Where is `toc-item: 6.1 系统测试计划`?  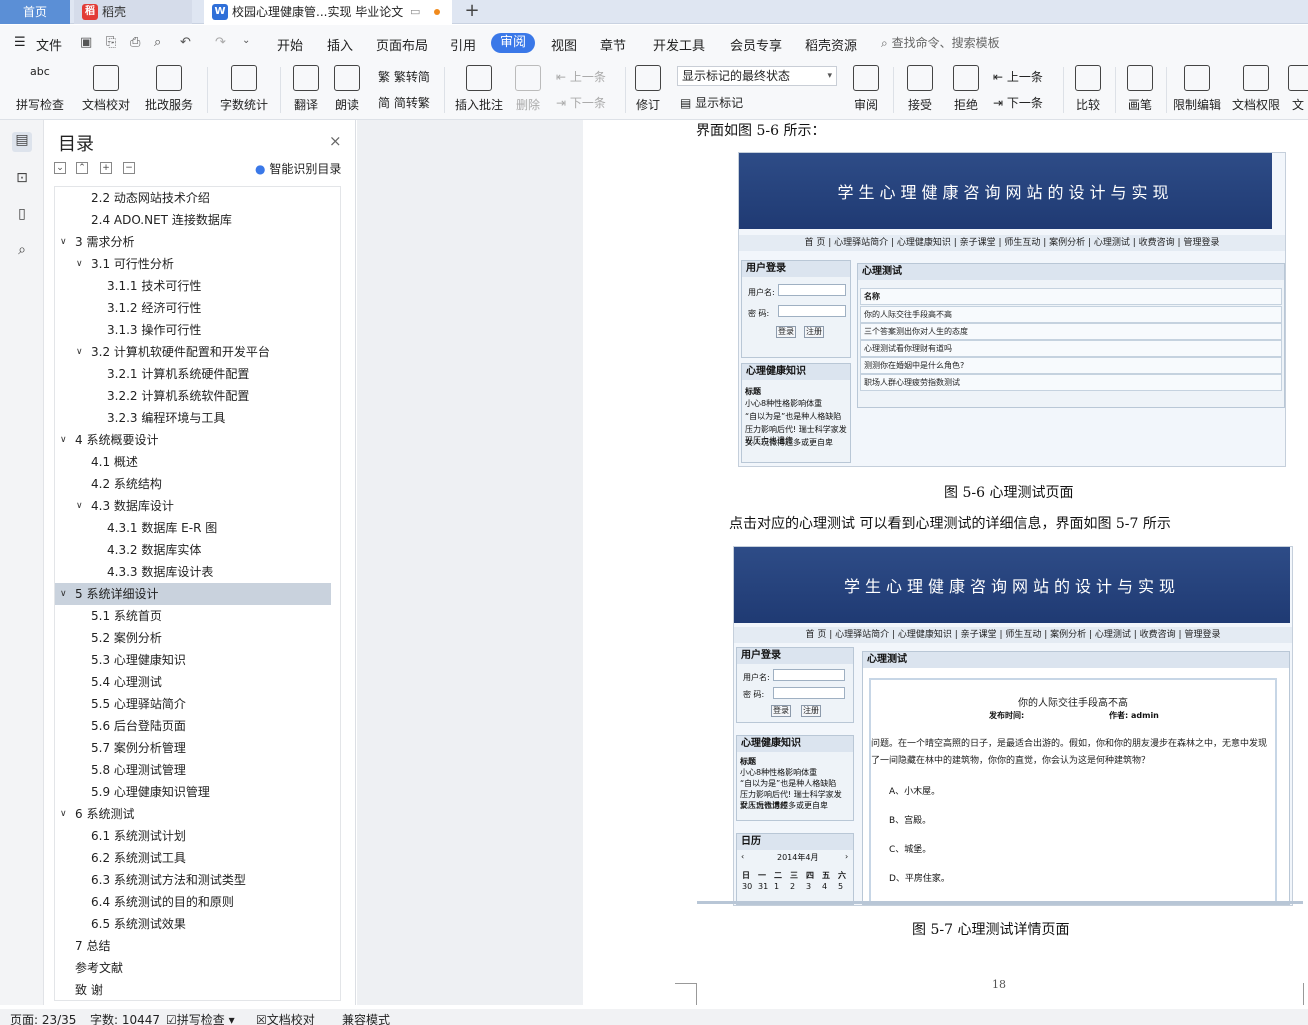
toc-item: 6.1 系统测试计划 is located at coordinates (193, 836).